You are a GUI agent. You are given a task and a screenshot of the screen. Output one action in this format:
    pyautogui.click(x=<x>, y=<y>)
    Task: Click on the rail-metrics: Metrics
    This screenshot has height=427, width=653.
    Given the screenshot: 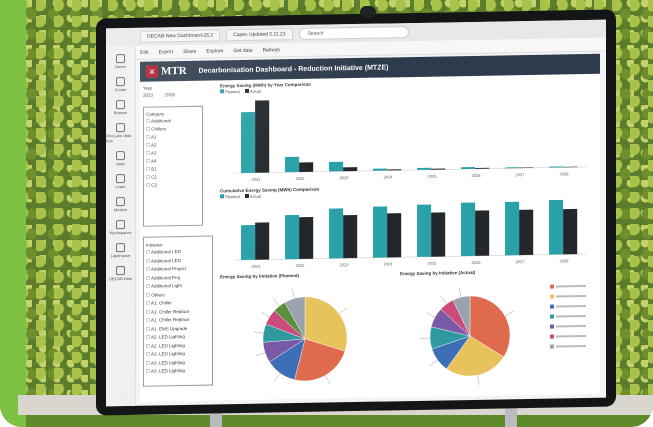 What is the action you would take?
    pyautogui.click(x=120, y=205)
    